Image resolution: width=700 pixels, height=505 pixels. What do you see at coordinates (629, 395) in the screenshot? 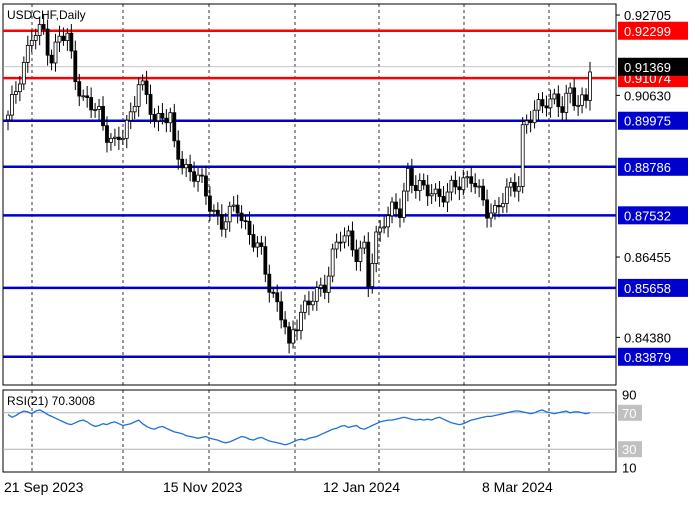
I see `rsi-tick-label-0: 90` at bounding box center [629, 395].